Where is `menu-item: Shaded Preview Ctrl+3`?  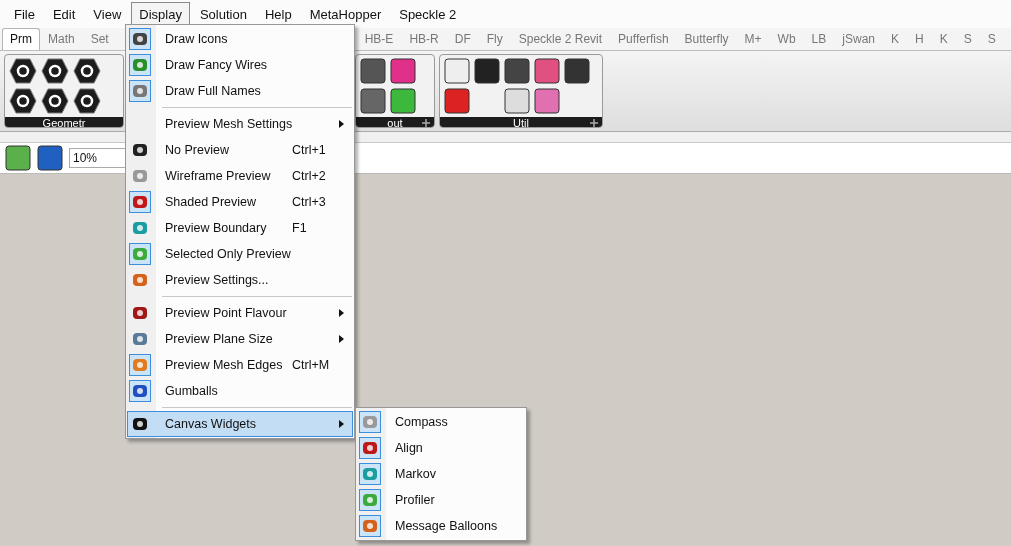
menu-item: Shaded Preview Ctrl+3 is located at coordinates (240, 202).